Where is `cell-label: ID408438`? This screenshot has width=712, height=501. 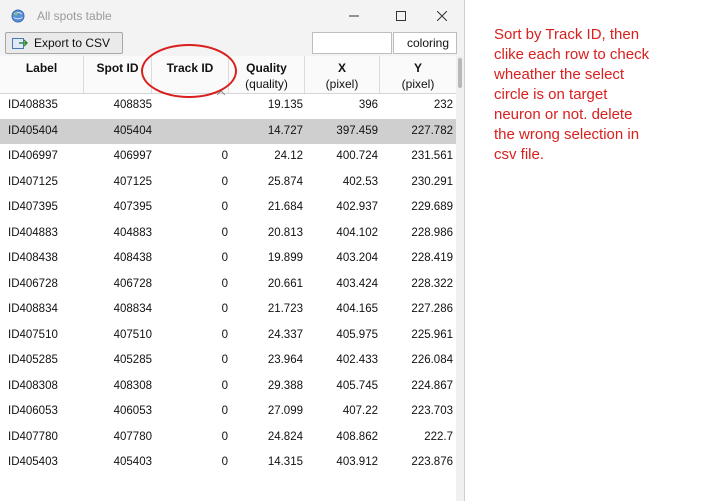 cell-label: ID408438 is located at coordinates (33, 258).